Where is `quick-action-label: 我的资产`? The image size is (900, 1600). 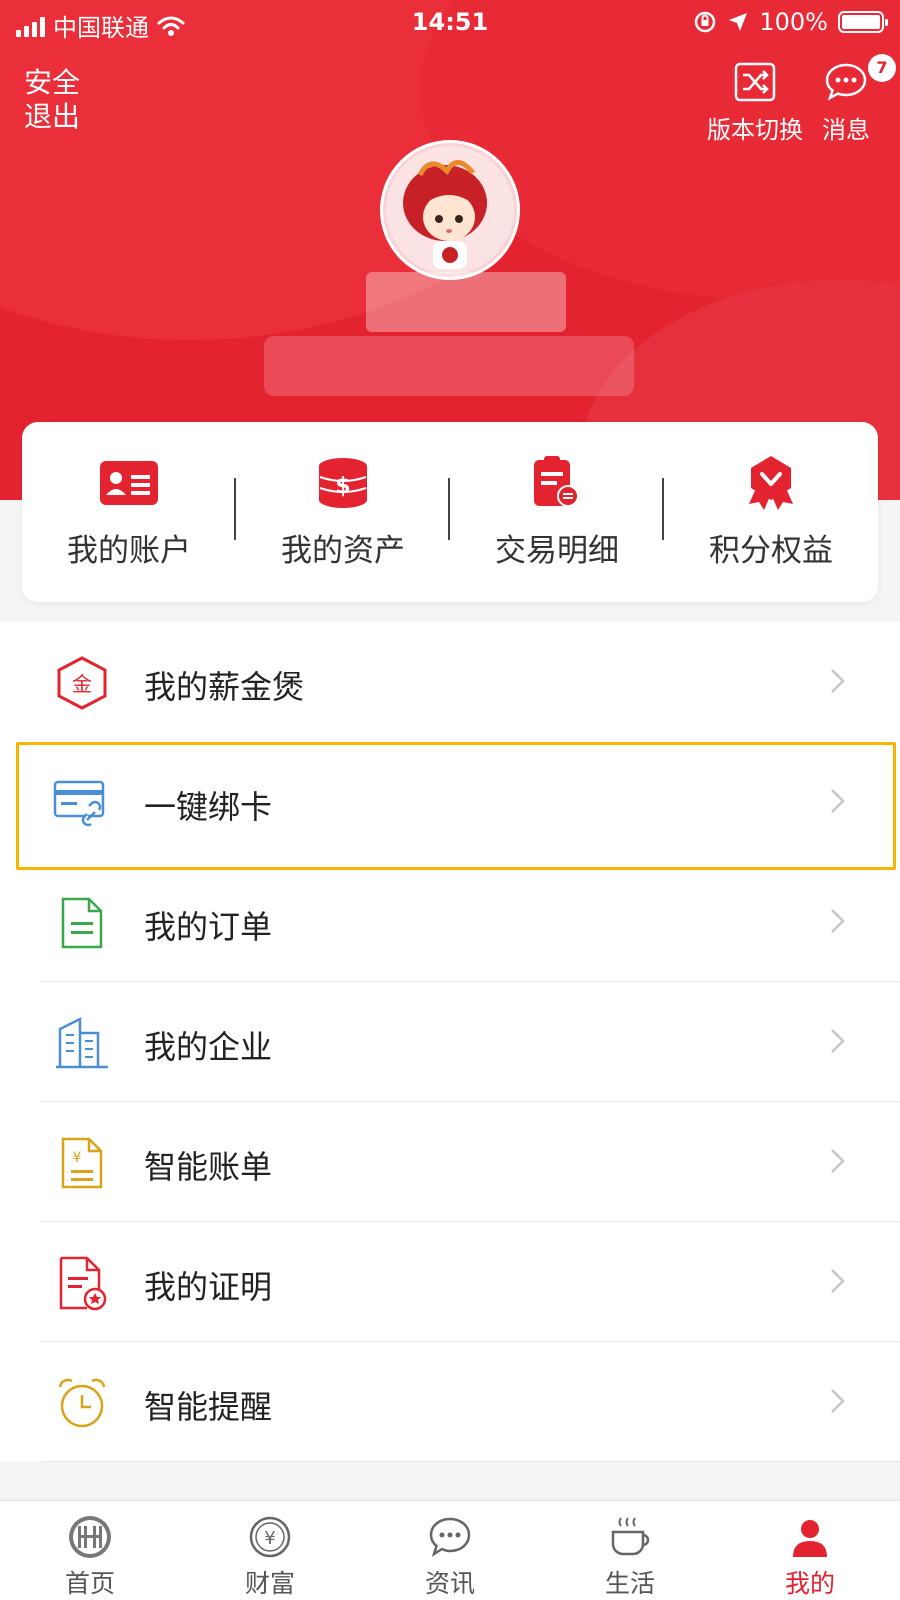
quick-action-label: 我的资产 is located at coordinates (343, 550).